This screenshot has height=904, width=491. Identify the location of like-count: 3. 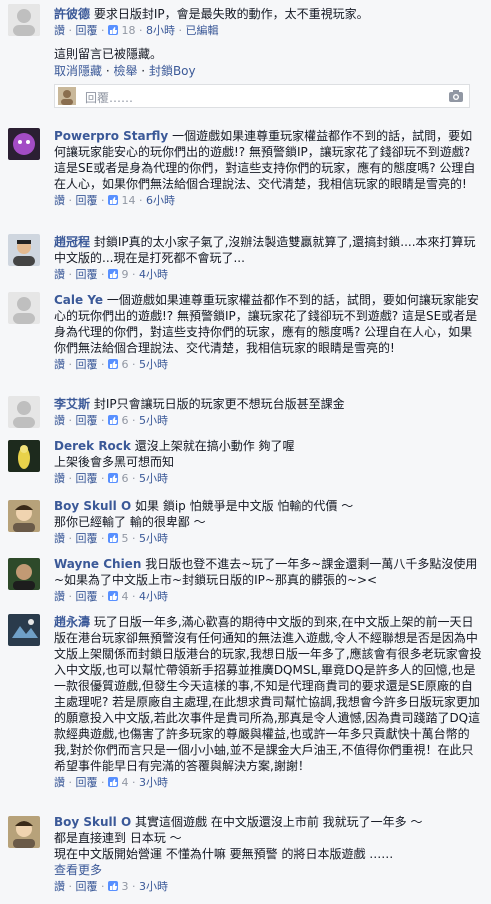
(118, 886).